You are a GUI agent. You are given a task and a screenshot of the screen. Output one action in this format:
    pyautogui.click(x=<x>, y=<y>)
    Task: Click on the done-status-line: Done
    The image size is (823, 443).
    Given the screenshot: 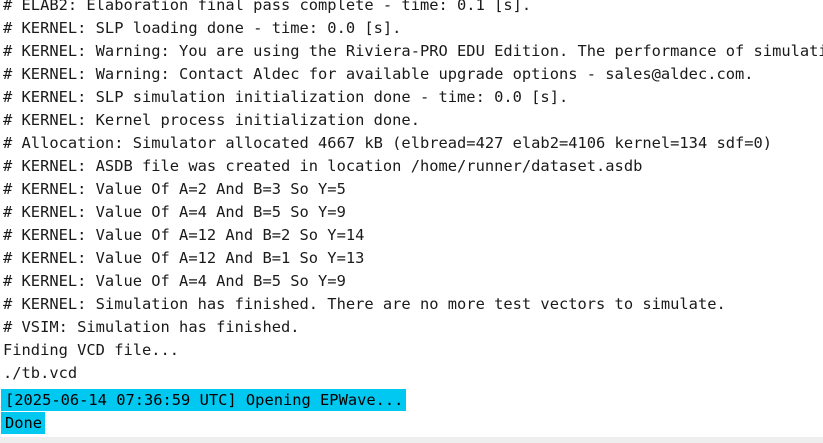 What is the action you would take?
    pyautogui.click(x=23, y=423)
    